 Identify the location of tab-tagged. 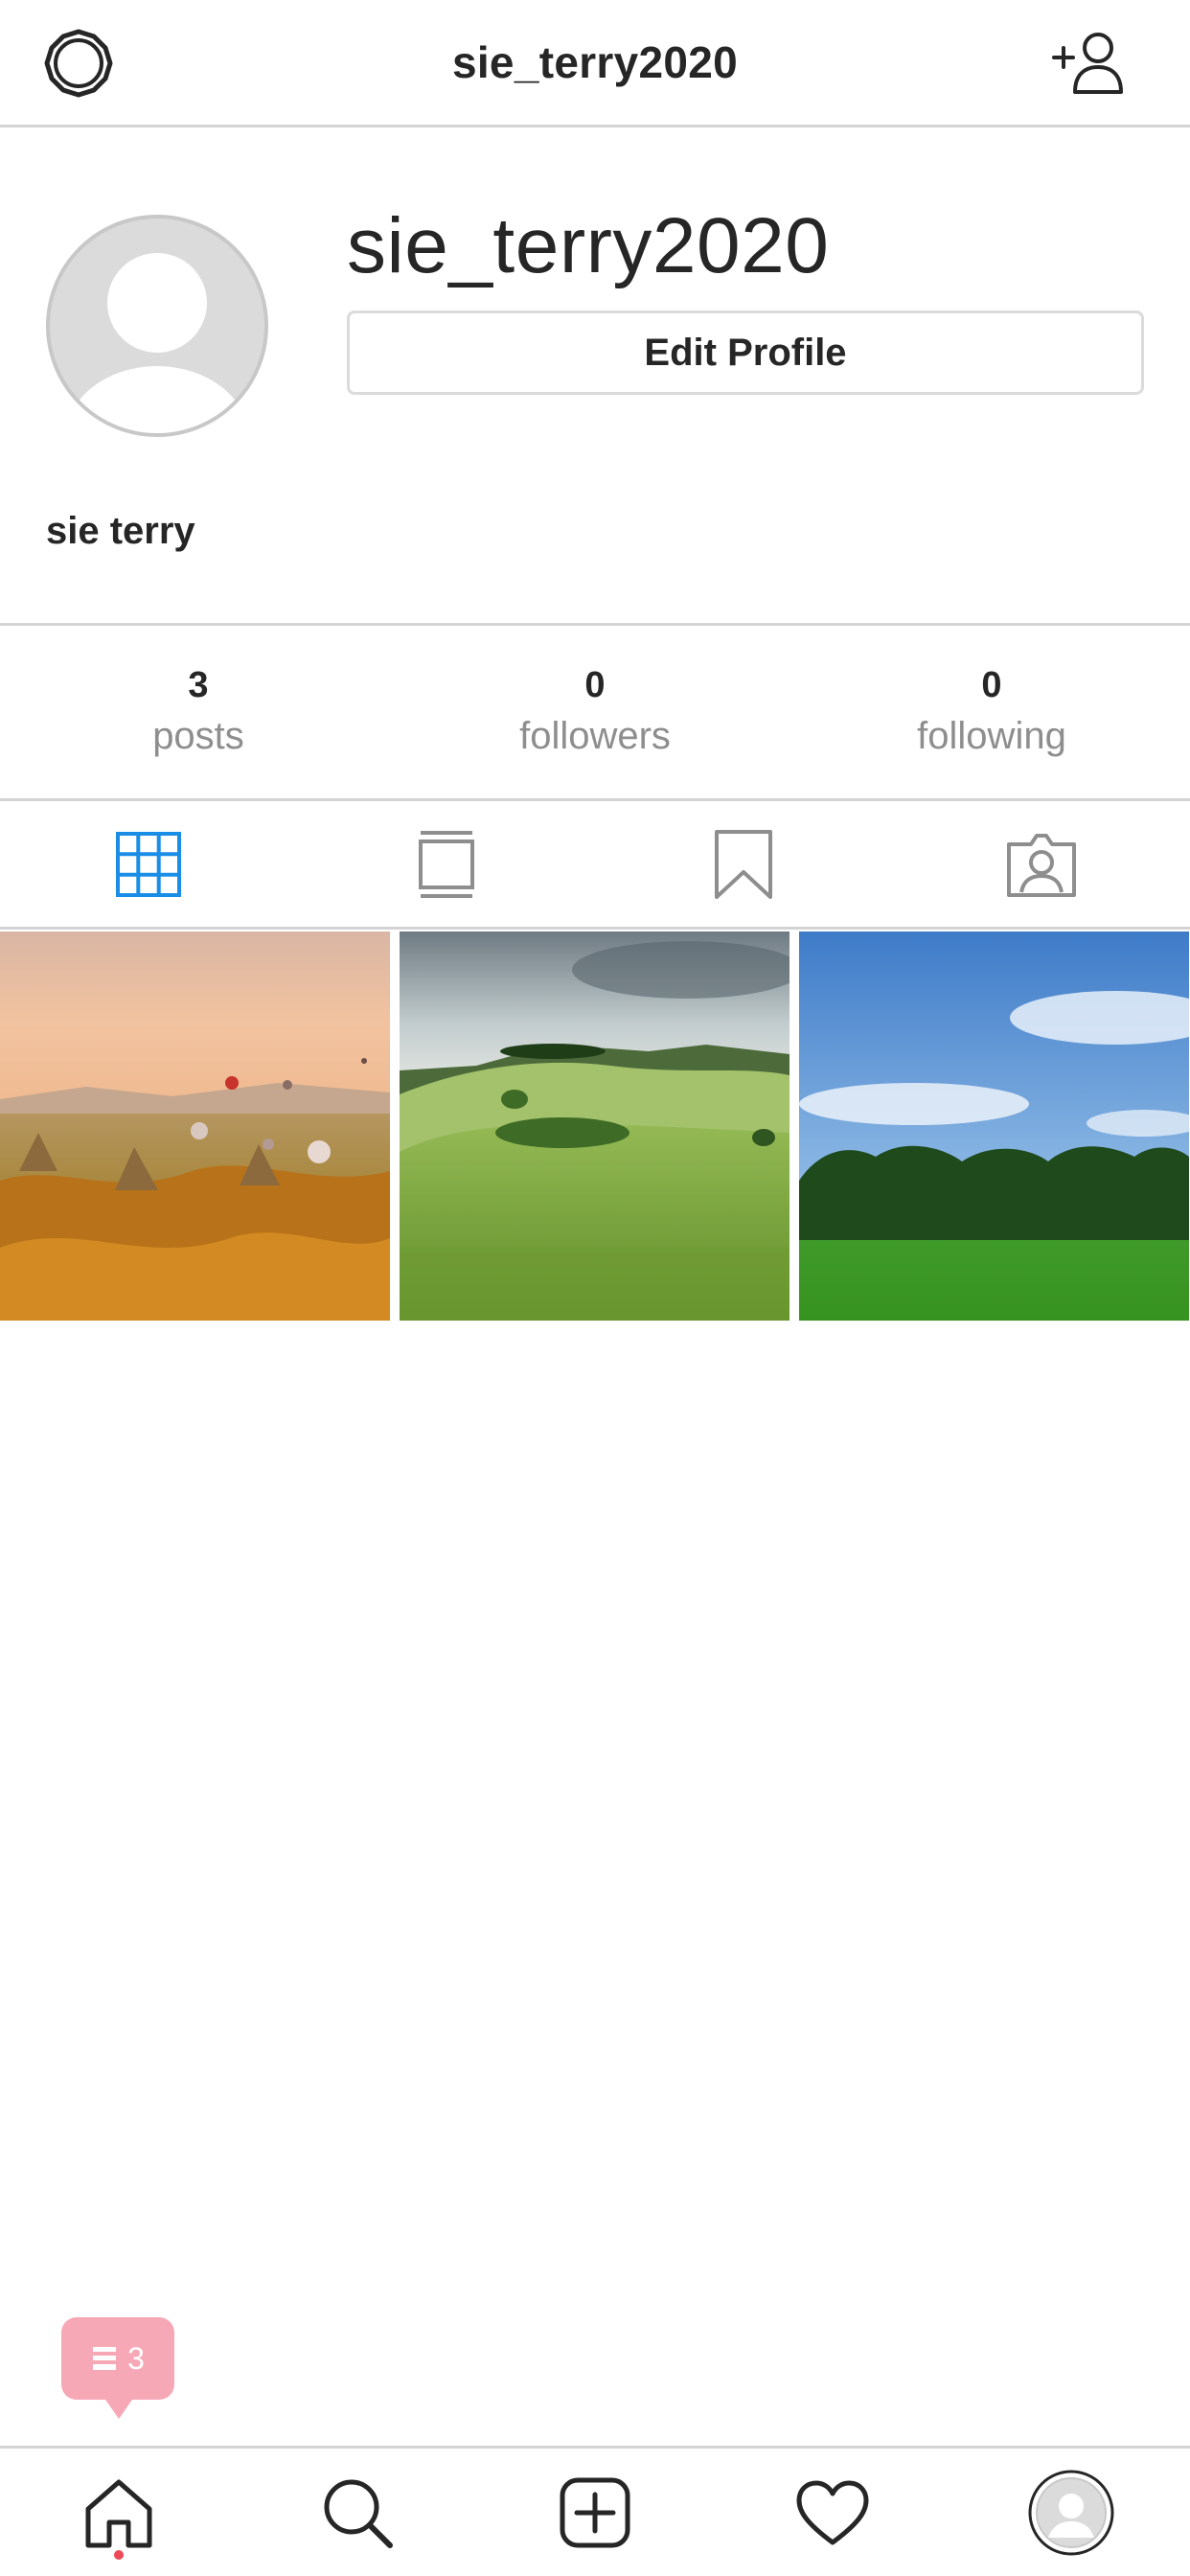
(1041, 864).